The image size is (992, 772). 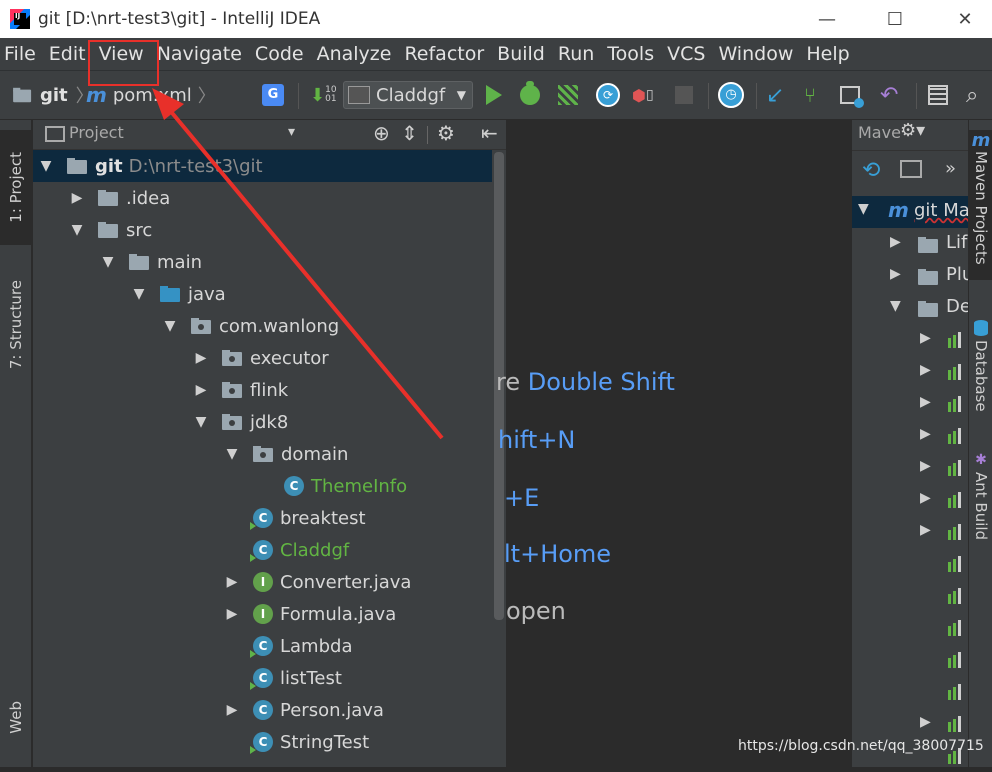 I want to click on close-button: ✕, so click(x=961, y=19).